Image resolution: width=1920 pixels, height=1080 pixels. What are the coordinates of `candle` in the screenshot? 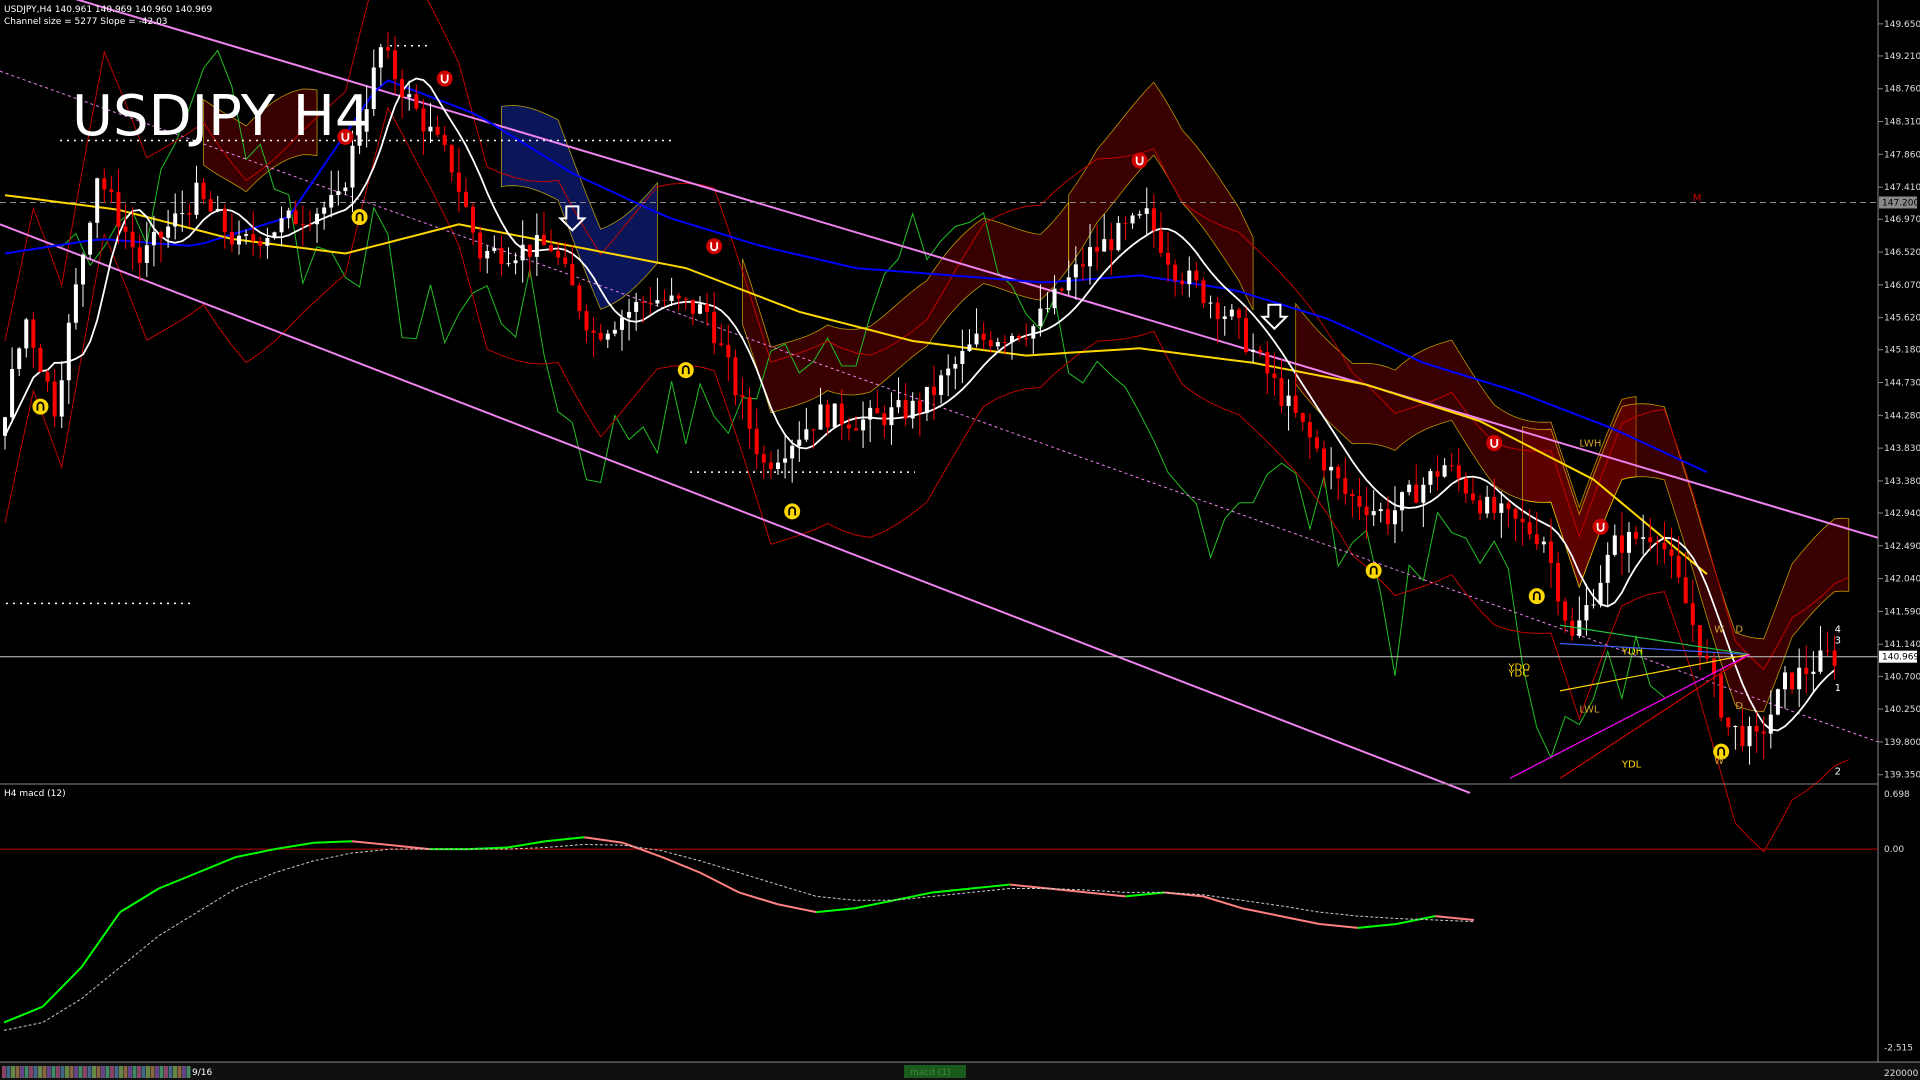 It's located at (1721, 695).